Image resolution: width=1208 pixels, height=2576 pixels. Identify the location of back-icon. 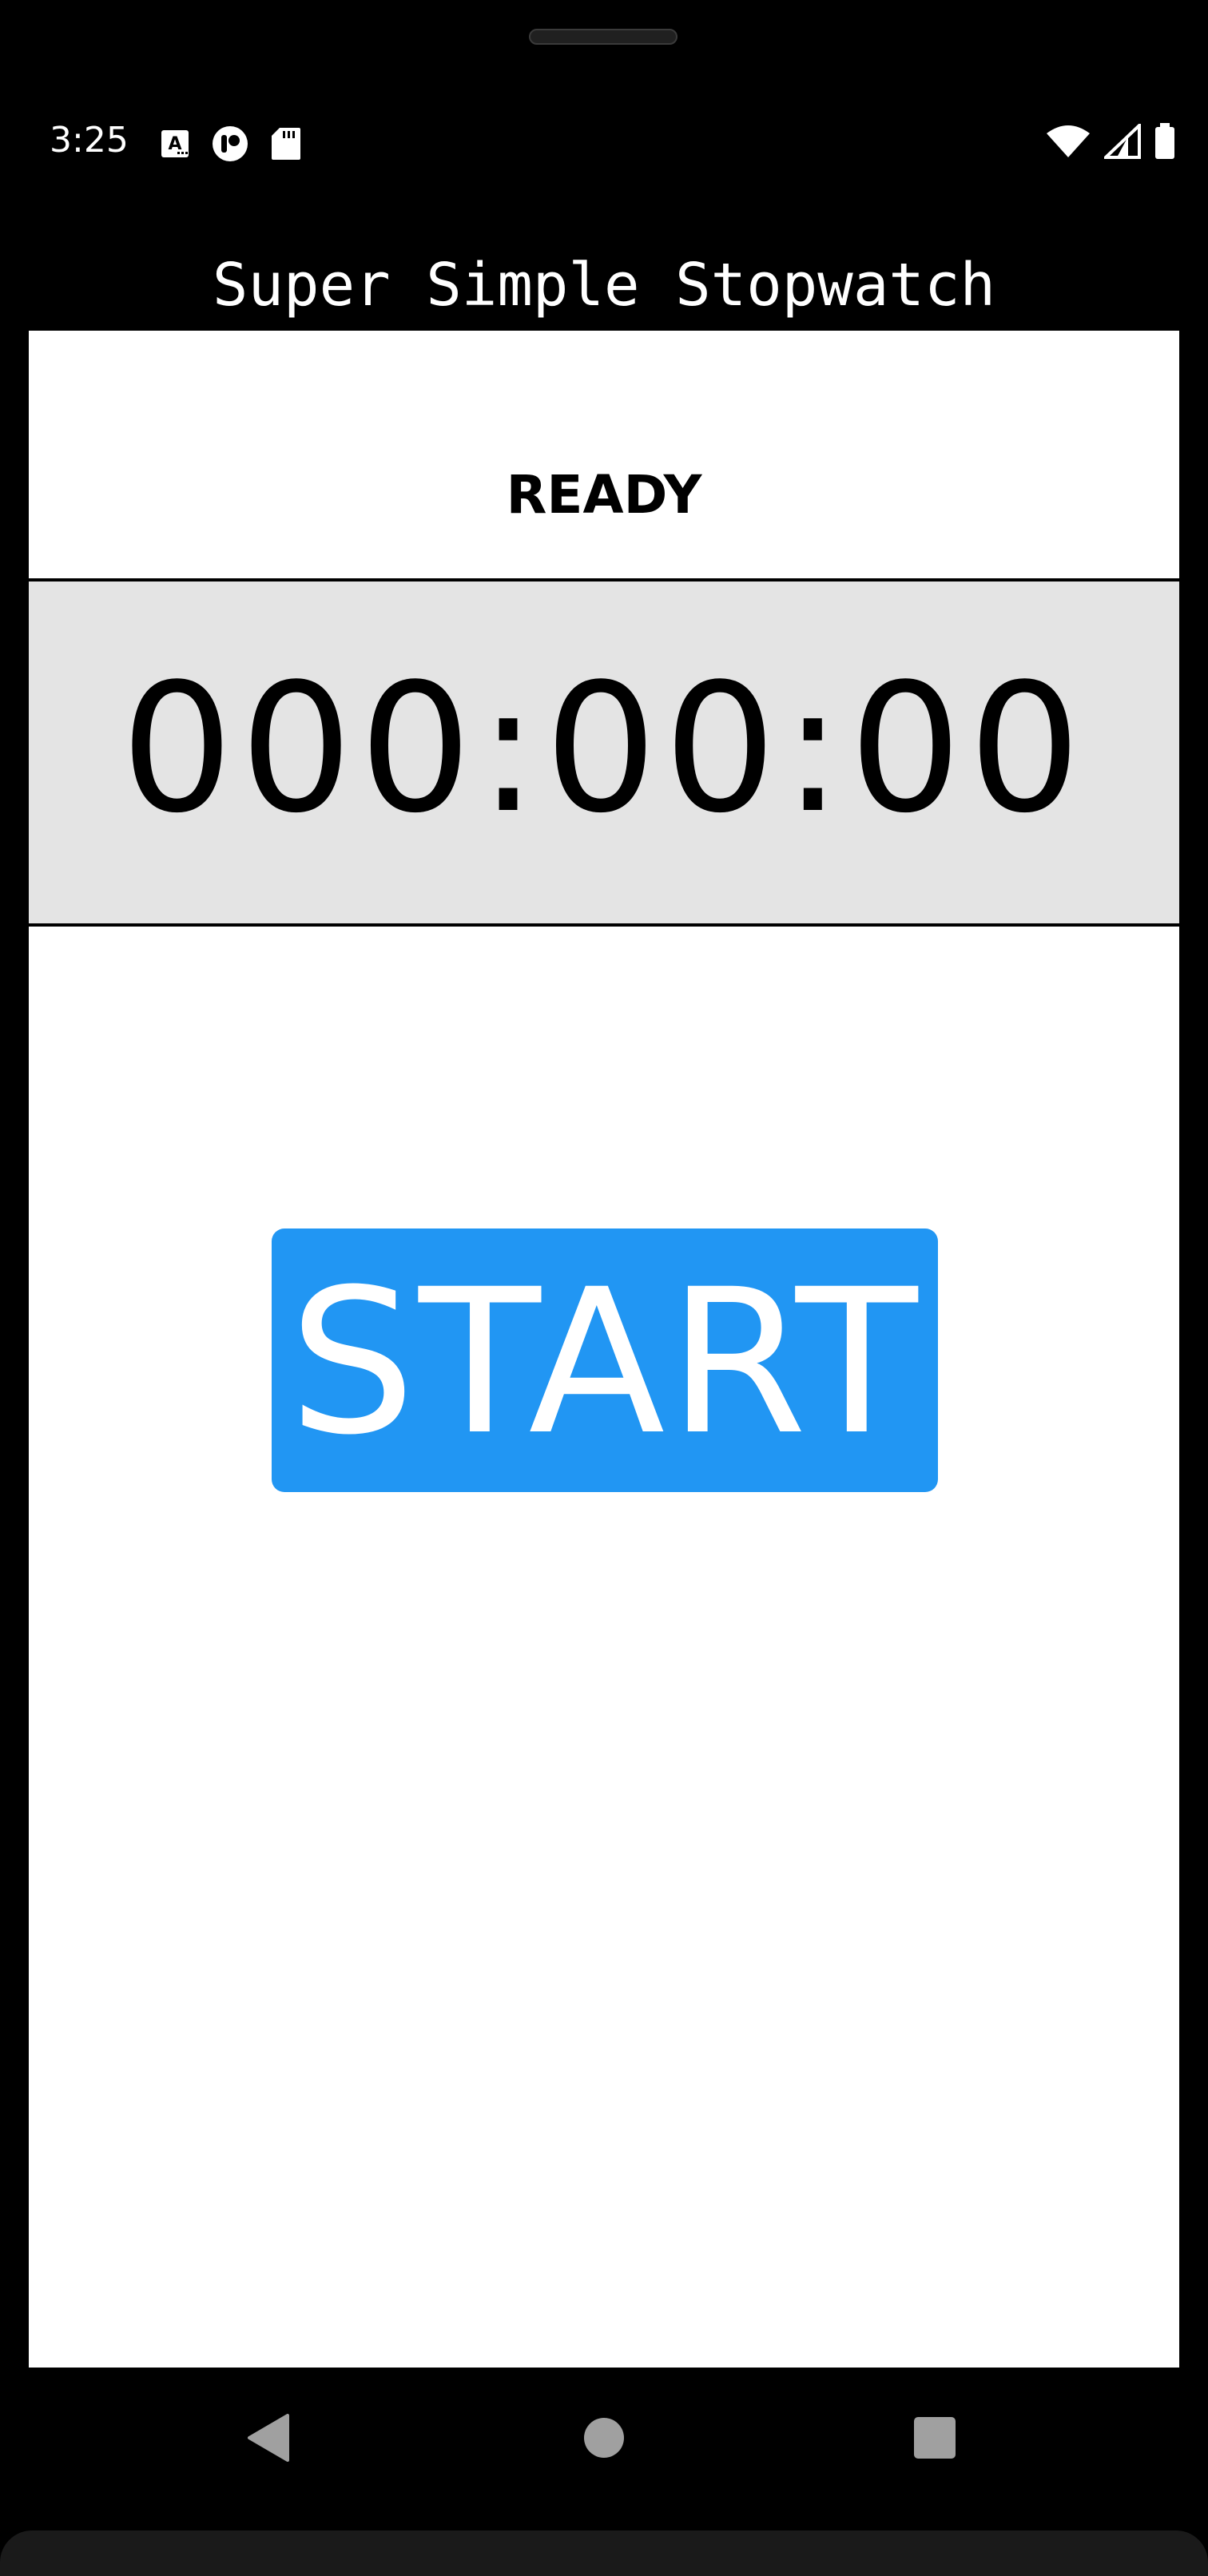
(268, 2439).